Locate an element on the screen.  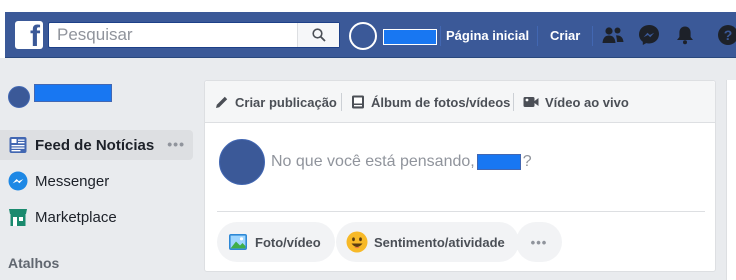
sidebar-item-messenger: Messenger is located at coordinates (96, 181).